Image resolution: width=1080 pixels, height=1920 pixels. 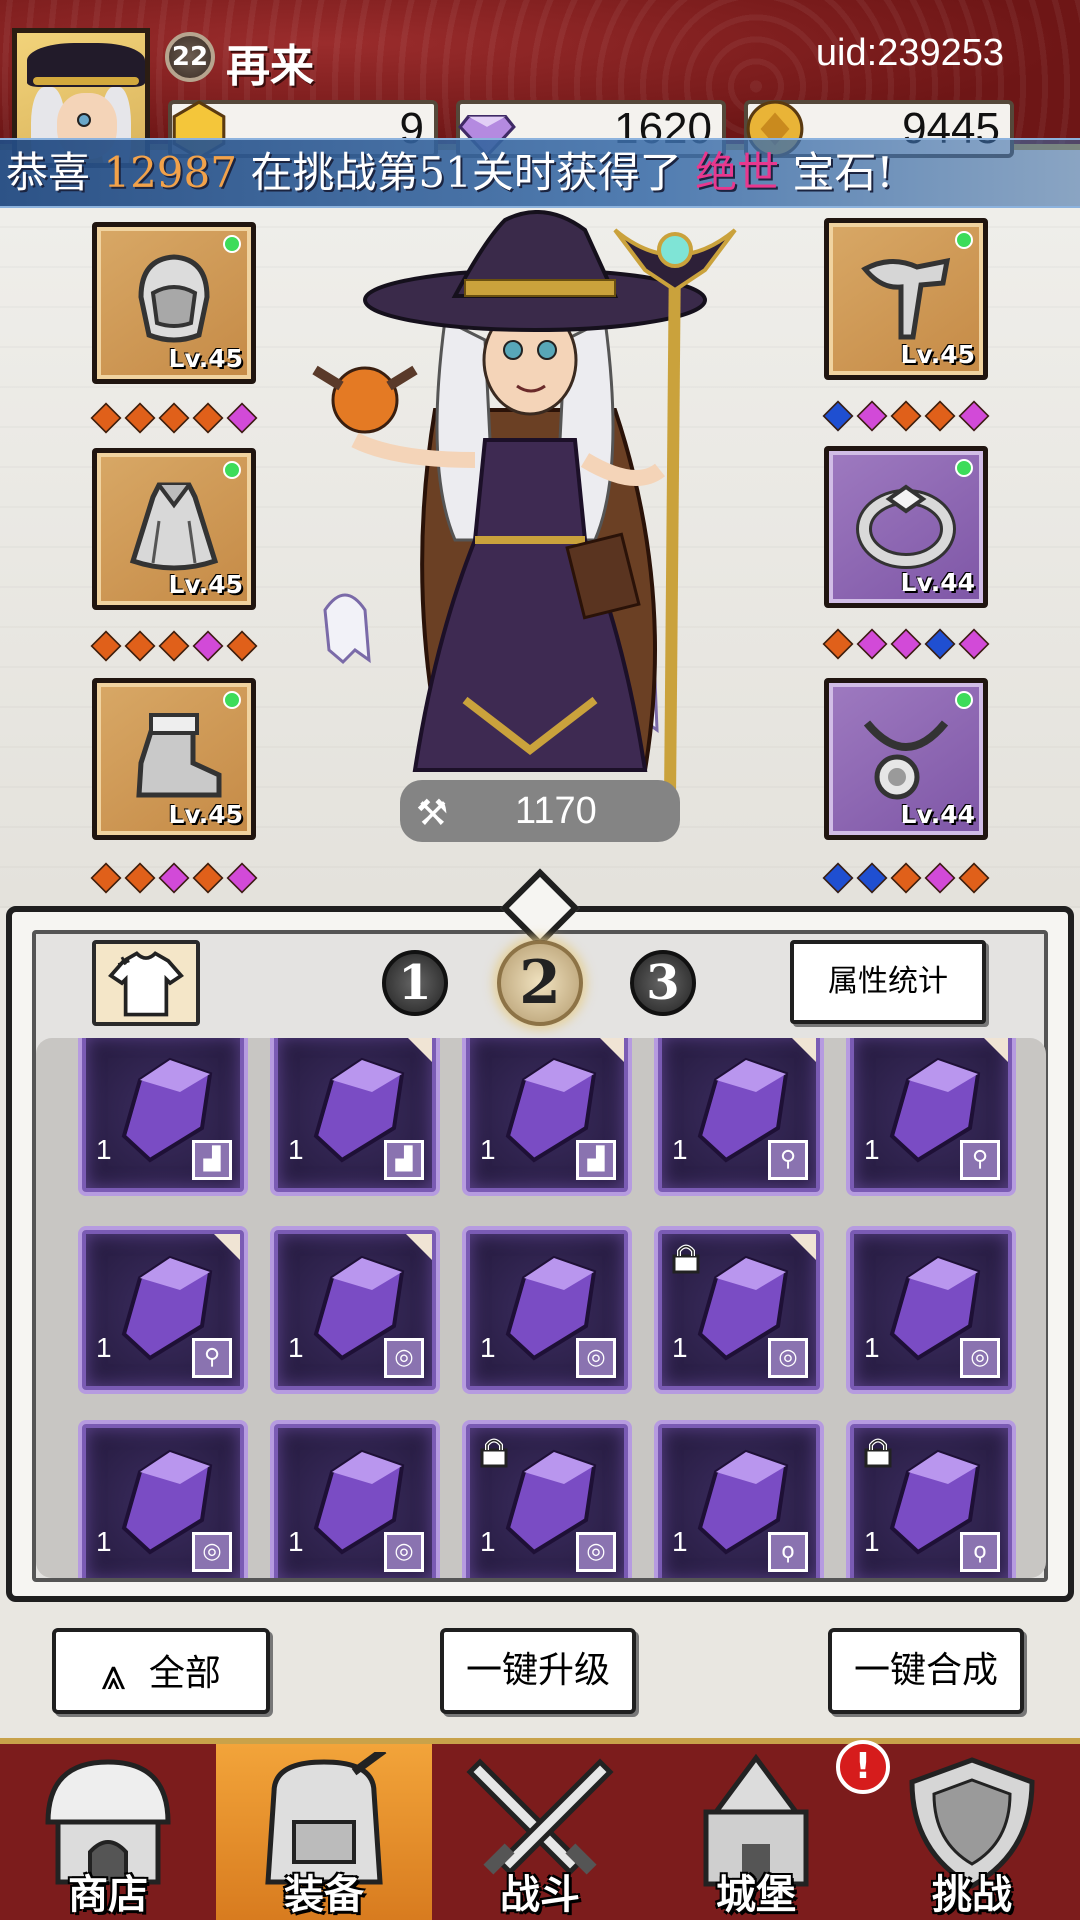 What do you see at coordinates (179, 755) in the screenshot?
I see `boot-icon` at bounding box center [179, 755].